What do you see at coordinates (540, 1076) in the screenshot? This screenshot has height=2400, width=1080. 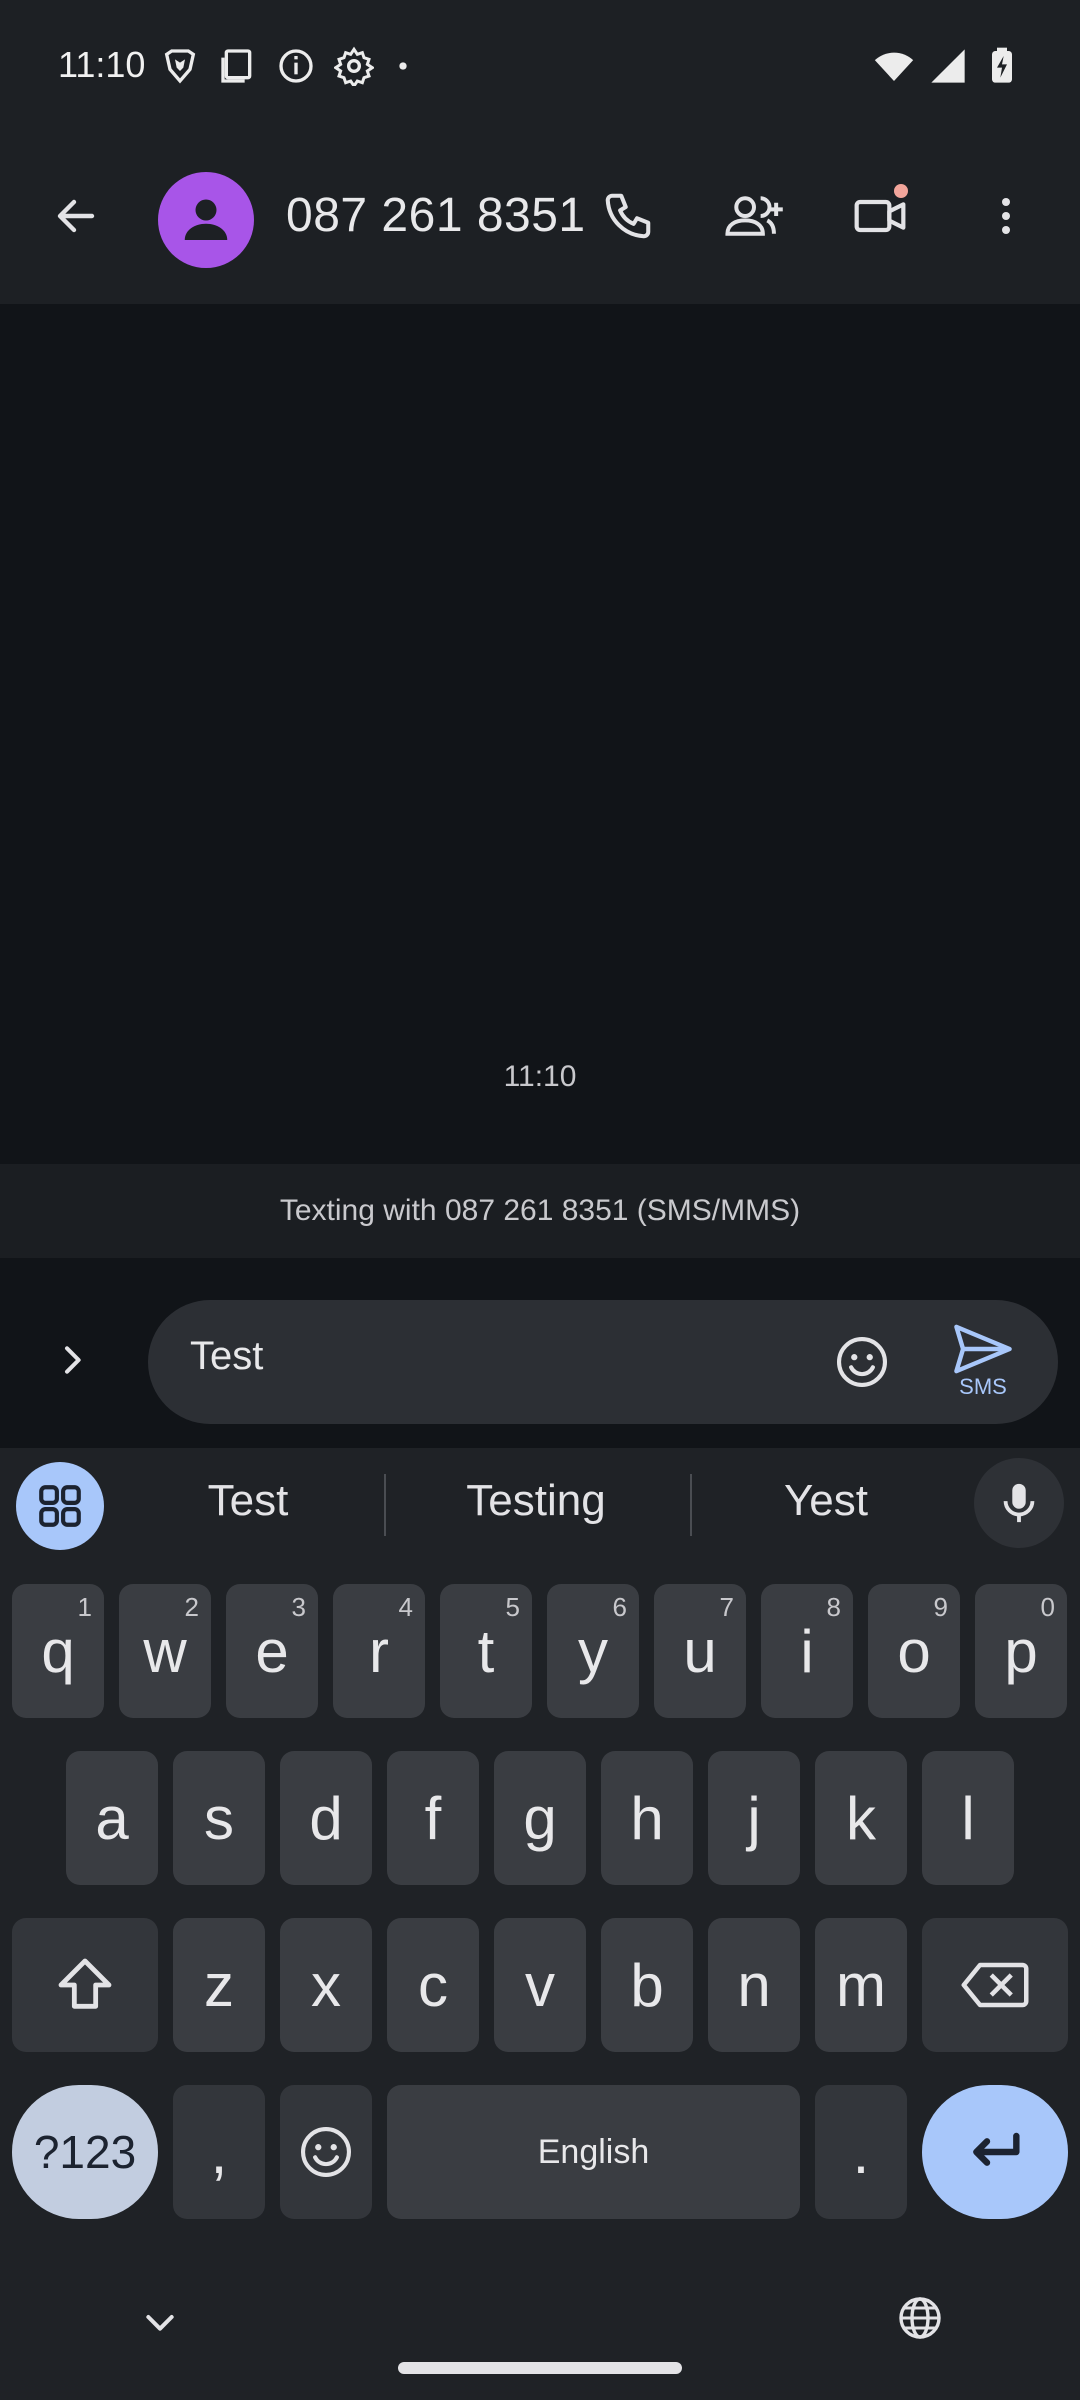 I see `message-timestamp: 11:10` at bounding box center [540, 1076].